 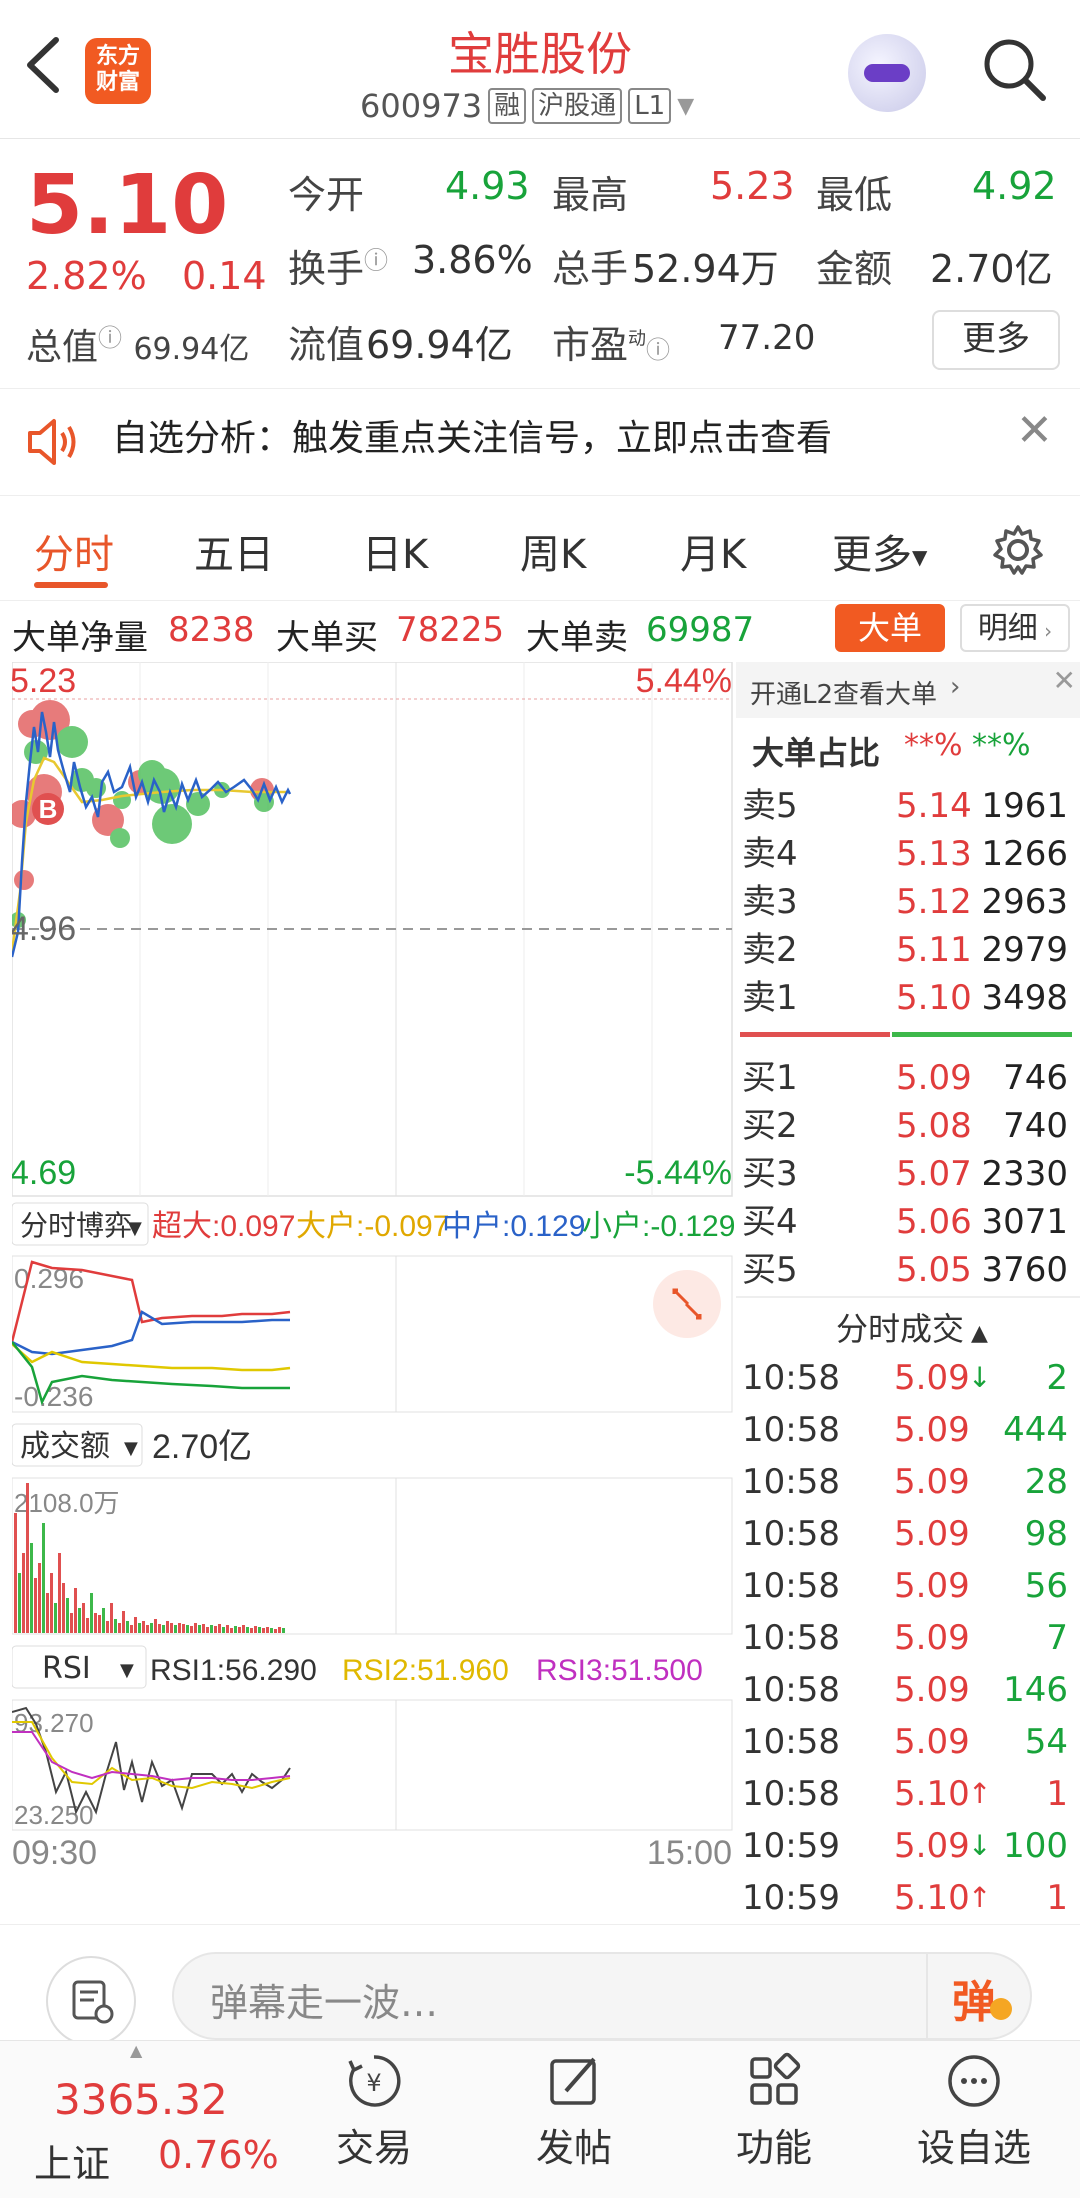 What do you see at coordinates (602, 1996) in the screenshot?
I see `danmu-input: 弹幕走一波… 弹` at bounding box center [602, 1996].